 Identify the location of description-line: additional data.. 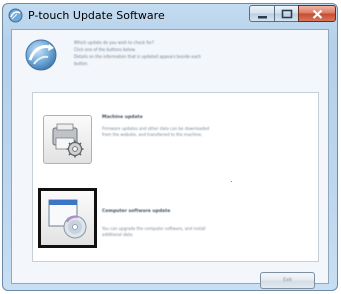
(118, 234).